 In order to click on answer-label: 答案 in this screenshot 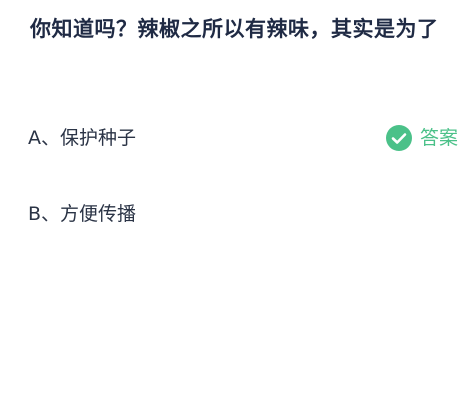, I will do `click(439, 138)`.